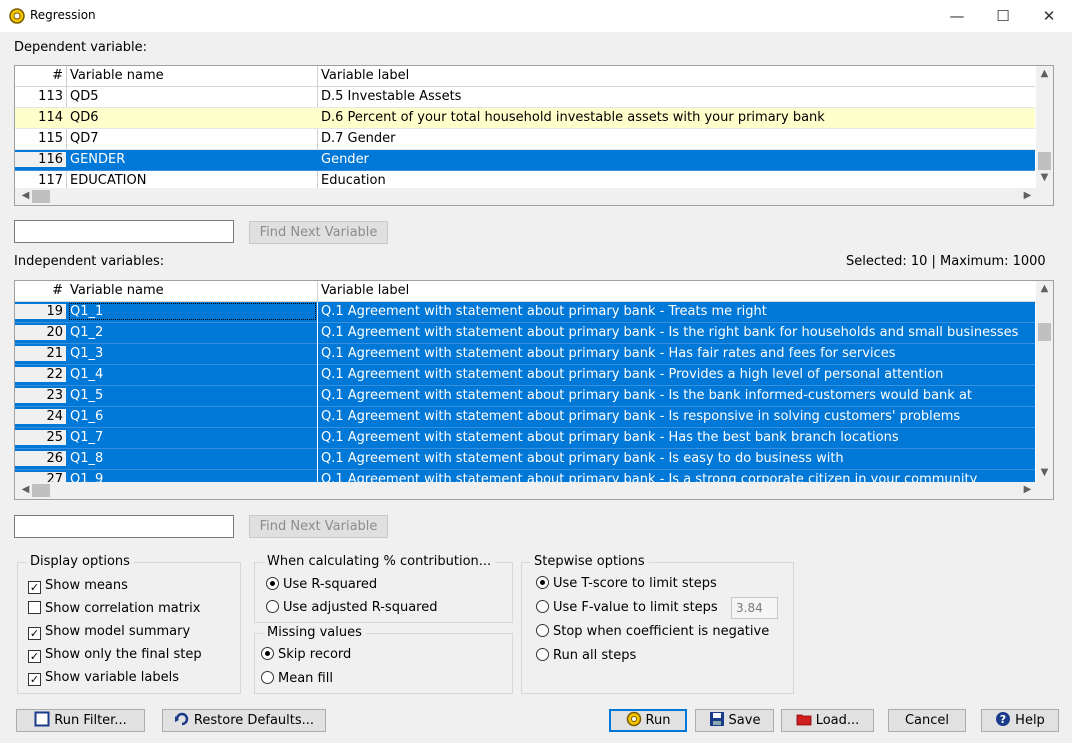  Describe the element at coordinates (115, 655) in the screenshot. I see `show-final-step-checkbox: ✓ Show only the final step` at that location.